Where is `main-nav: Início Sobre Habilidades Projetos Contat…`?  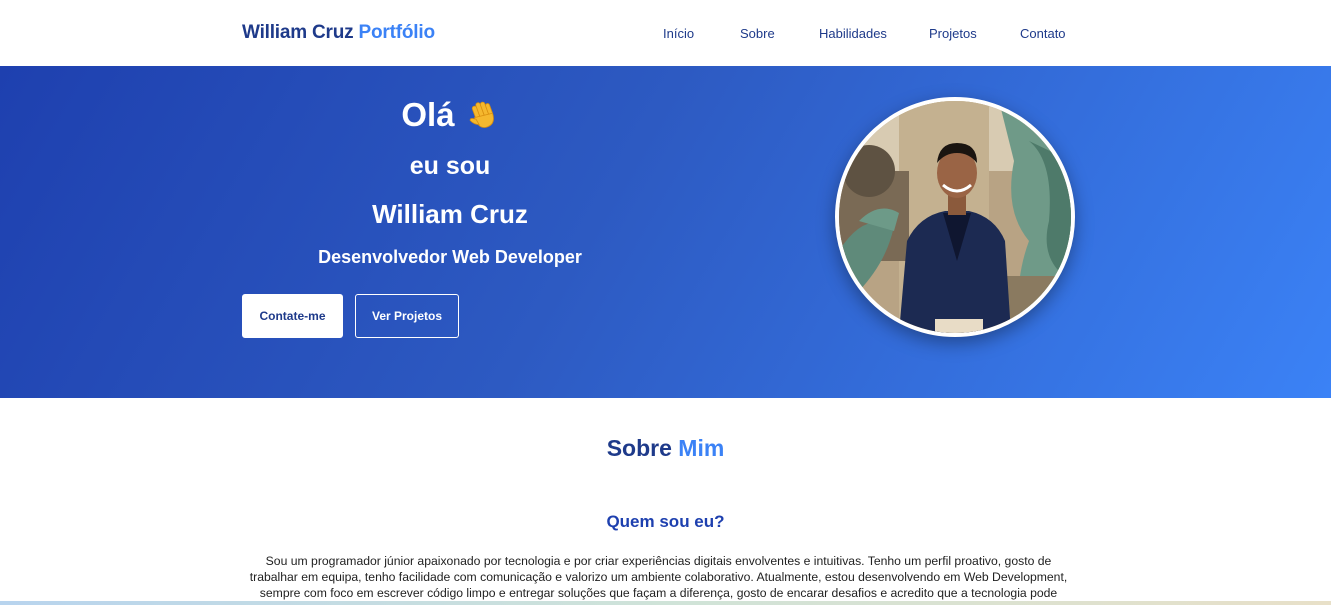
main-nav: Início Sobre Habilidades Projetos Contat… is located at coordinates (665, 35).